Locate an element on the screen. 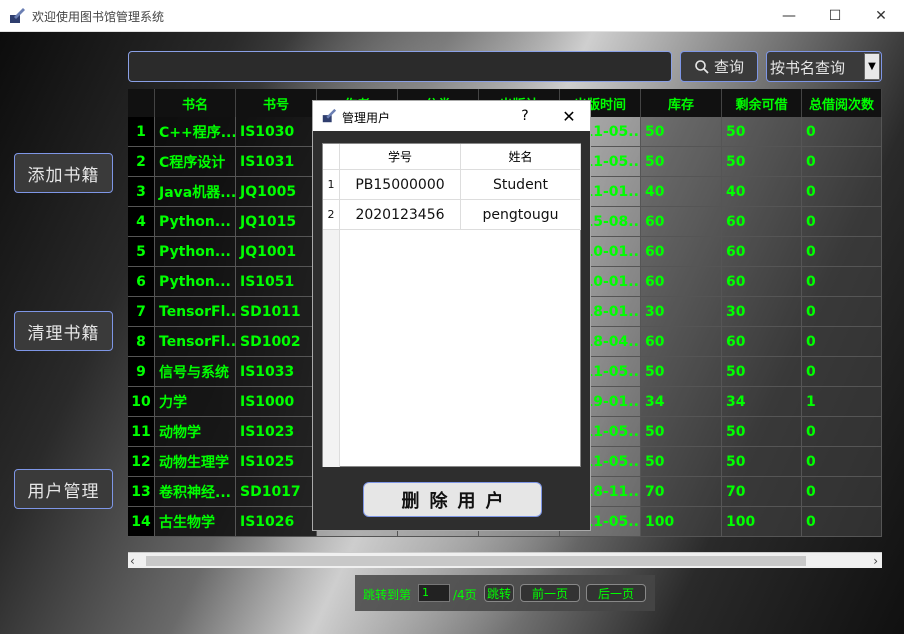  minimize-button: — is located at coordinates (789, 16).